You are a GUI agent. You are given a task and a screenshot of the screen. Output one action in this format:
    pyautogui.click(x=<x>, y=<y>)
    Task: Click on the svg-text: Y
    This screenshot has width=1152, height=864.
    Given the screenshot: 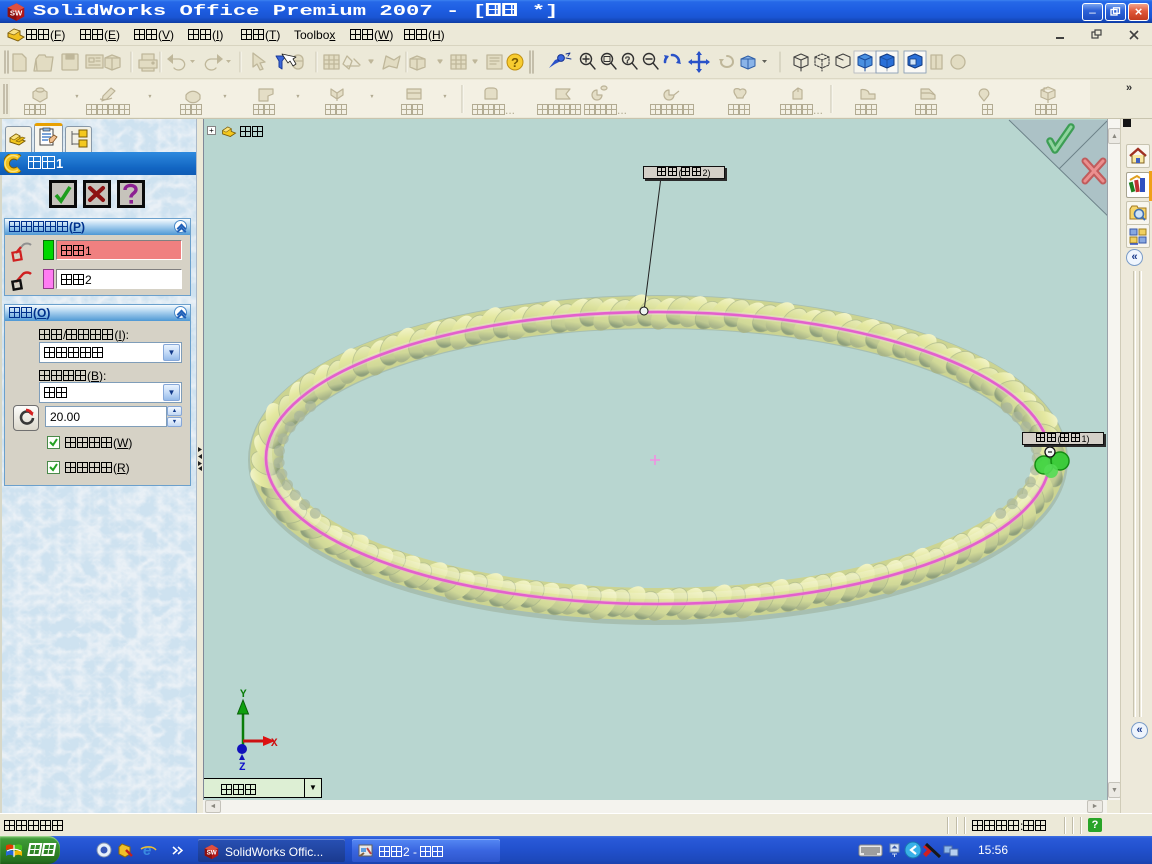 What is the action you would take?
    pyautogui.click(x=243, y=695)
    